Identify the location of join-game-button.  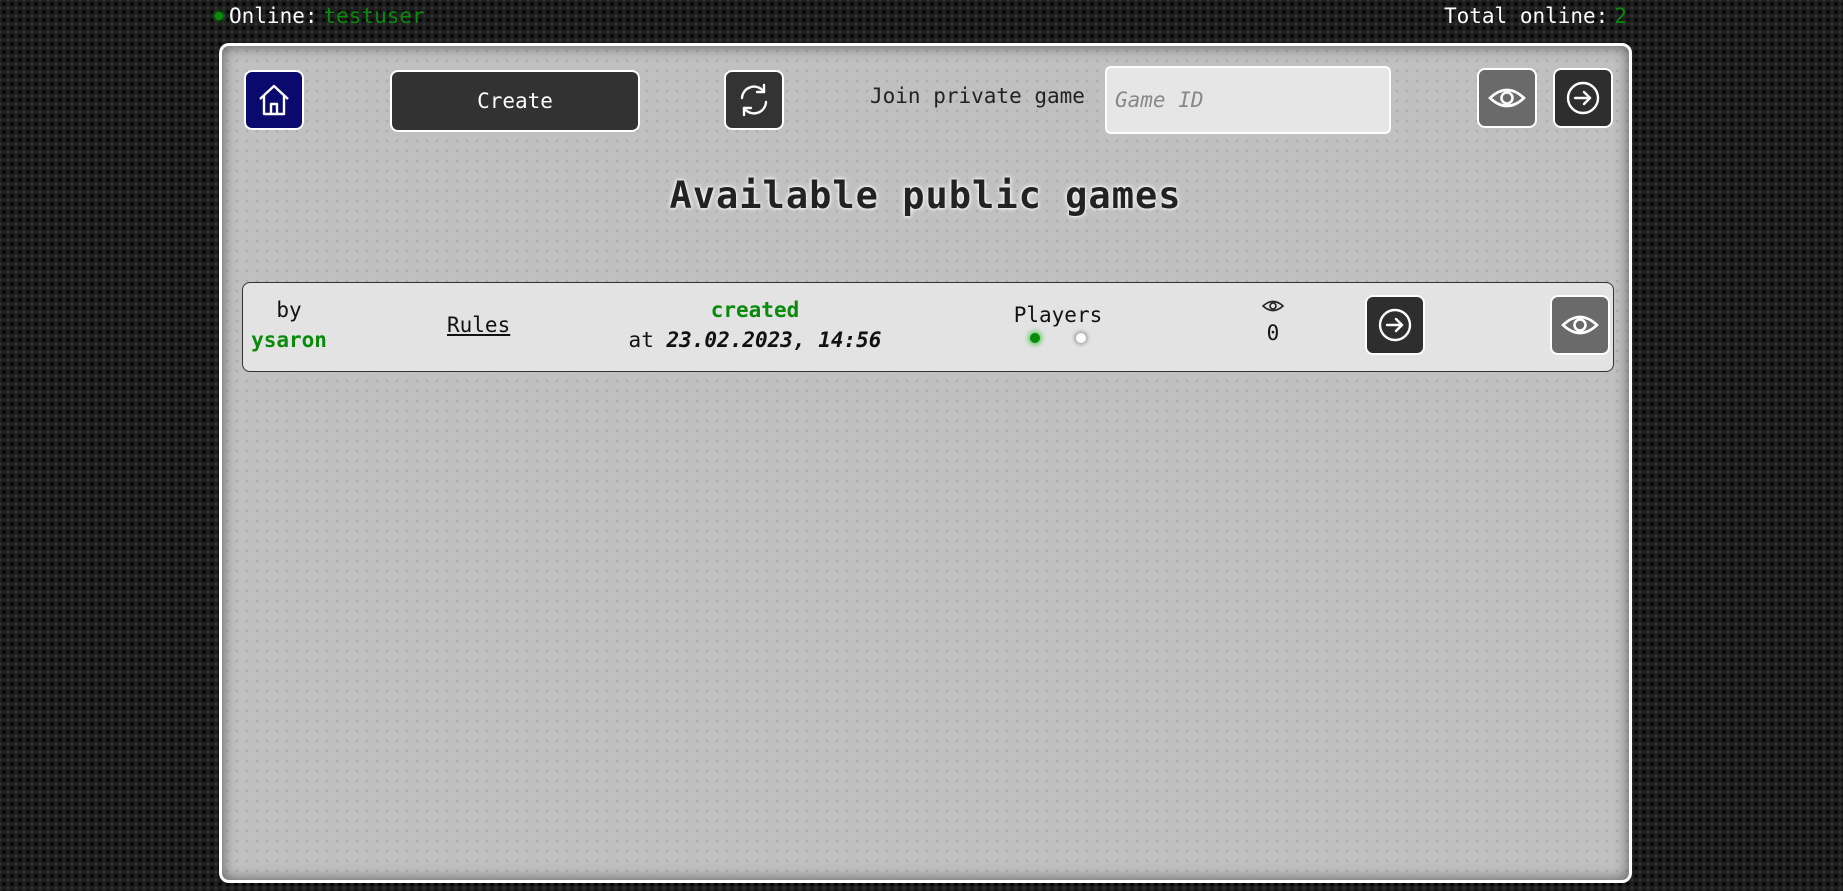
(1395, 325).